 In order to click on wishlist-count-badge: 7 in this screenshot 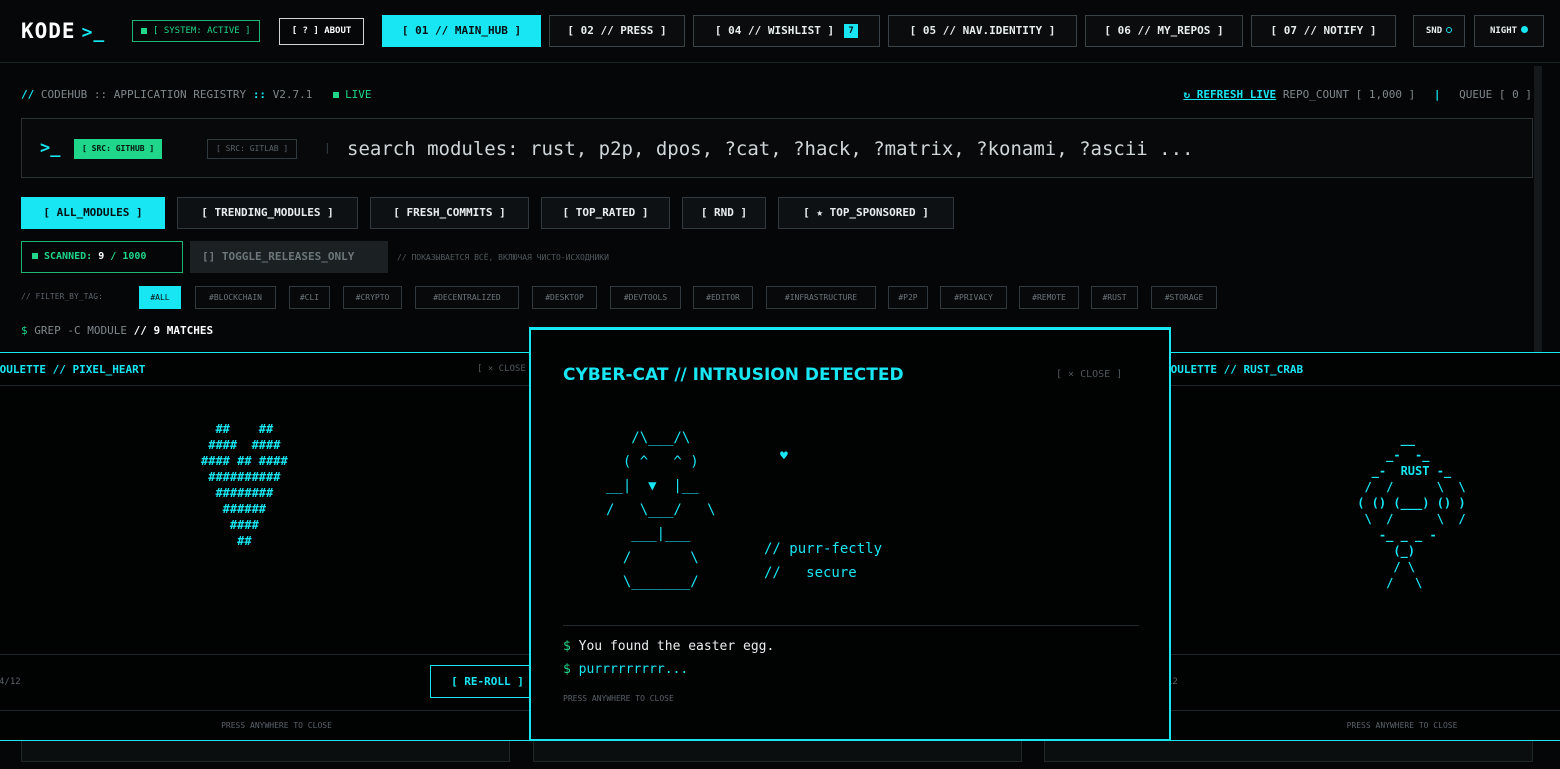, I will do `click(851, 31)`.